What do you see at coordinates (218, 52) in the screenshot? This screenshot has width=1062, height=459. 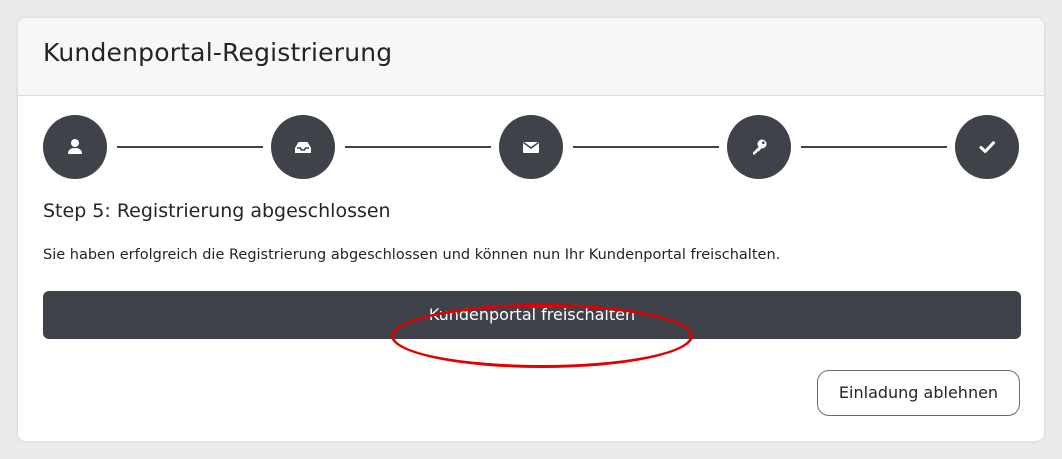 I see `page-title: Kundenportal-Registrierung` at bounding box center [218, 52].